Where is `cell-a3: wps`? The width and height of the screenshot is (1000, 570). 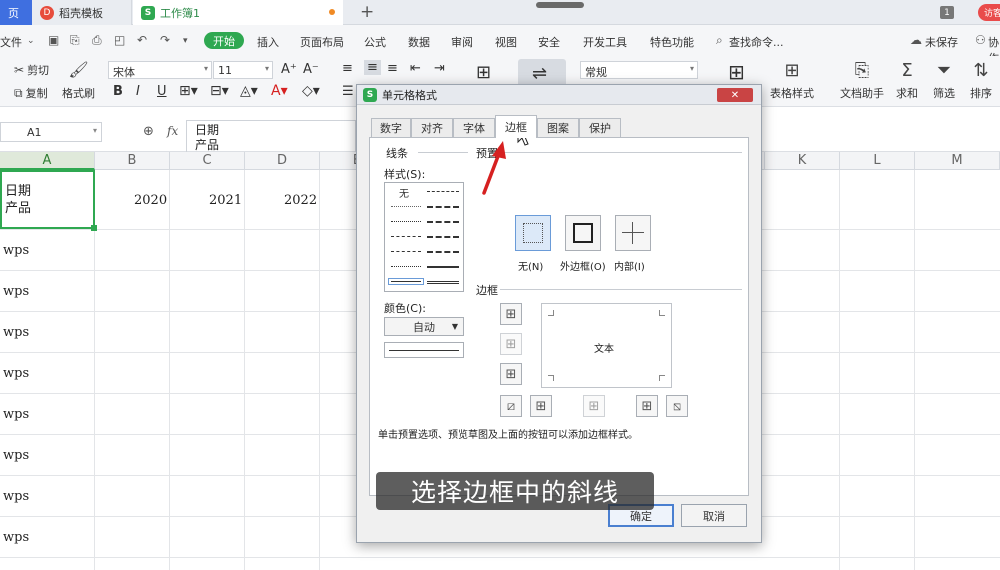
cell-a3: wps is located at coordinates (16, 291).